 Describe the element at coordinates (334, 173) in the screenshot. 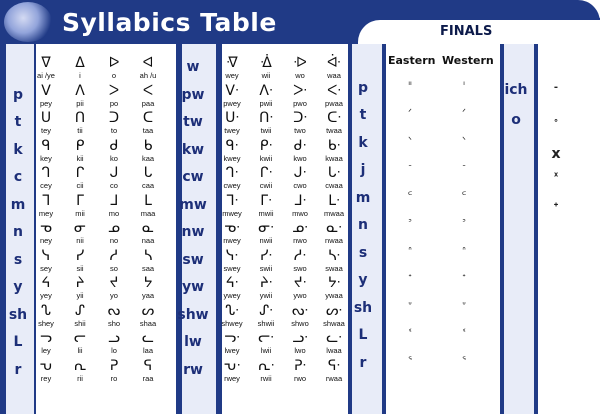

I see `syllable-glyph: ᒐᐧ` at that location.